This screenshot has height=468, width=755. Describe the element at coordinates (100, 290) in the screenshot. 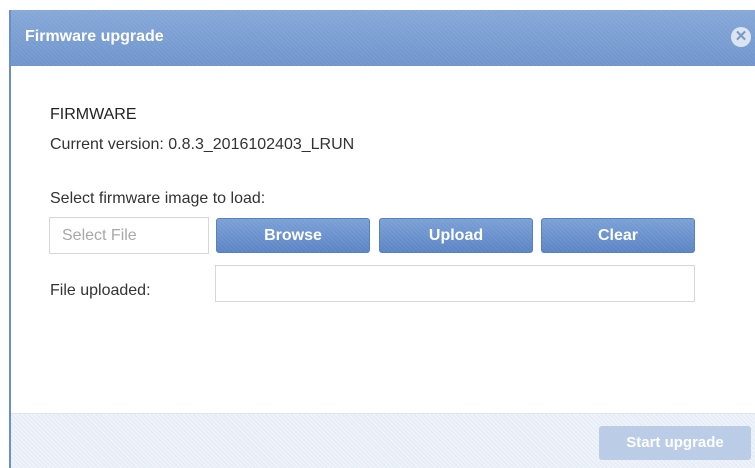

I see `file-uploaded-label: File uploaded:` at that location.